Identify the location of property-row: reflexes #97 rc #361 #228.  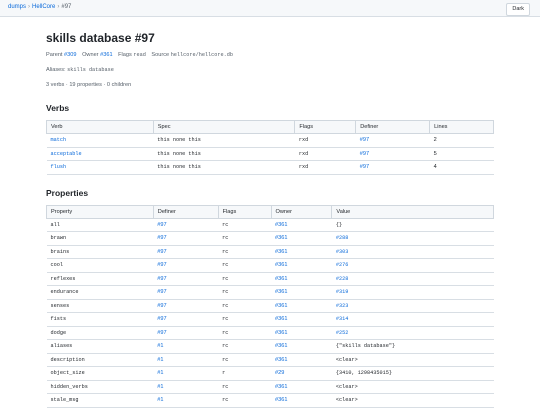
(270, 279).